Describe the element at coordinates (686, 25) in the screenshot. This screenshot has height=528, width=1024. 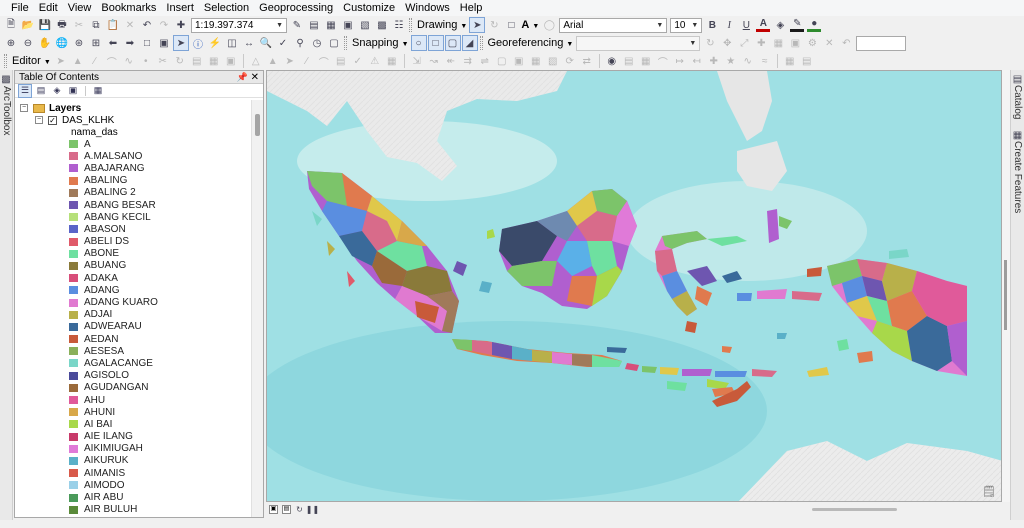
I see `font-size-select: 10 ▼` at that location.